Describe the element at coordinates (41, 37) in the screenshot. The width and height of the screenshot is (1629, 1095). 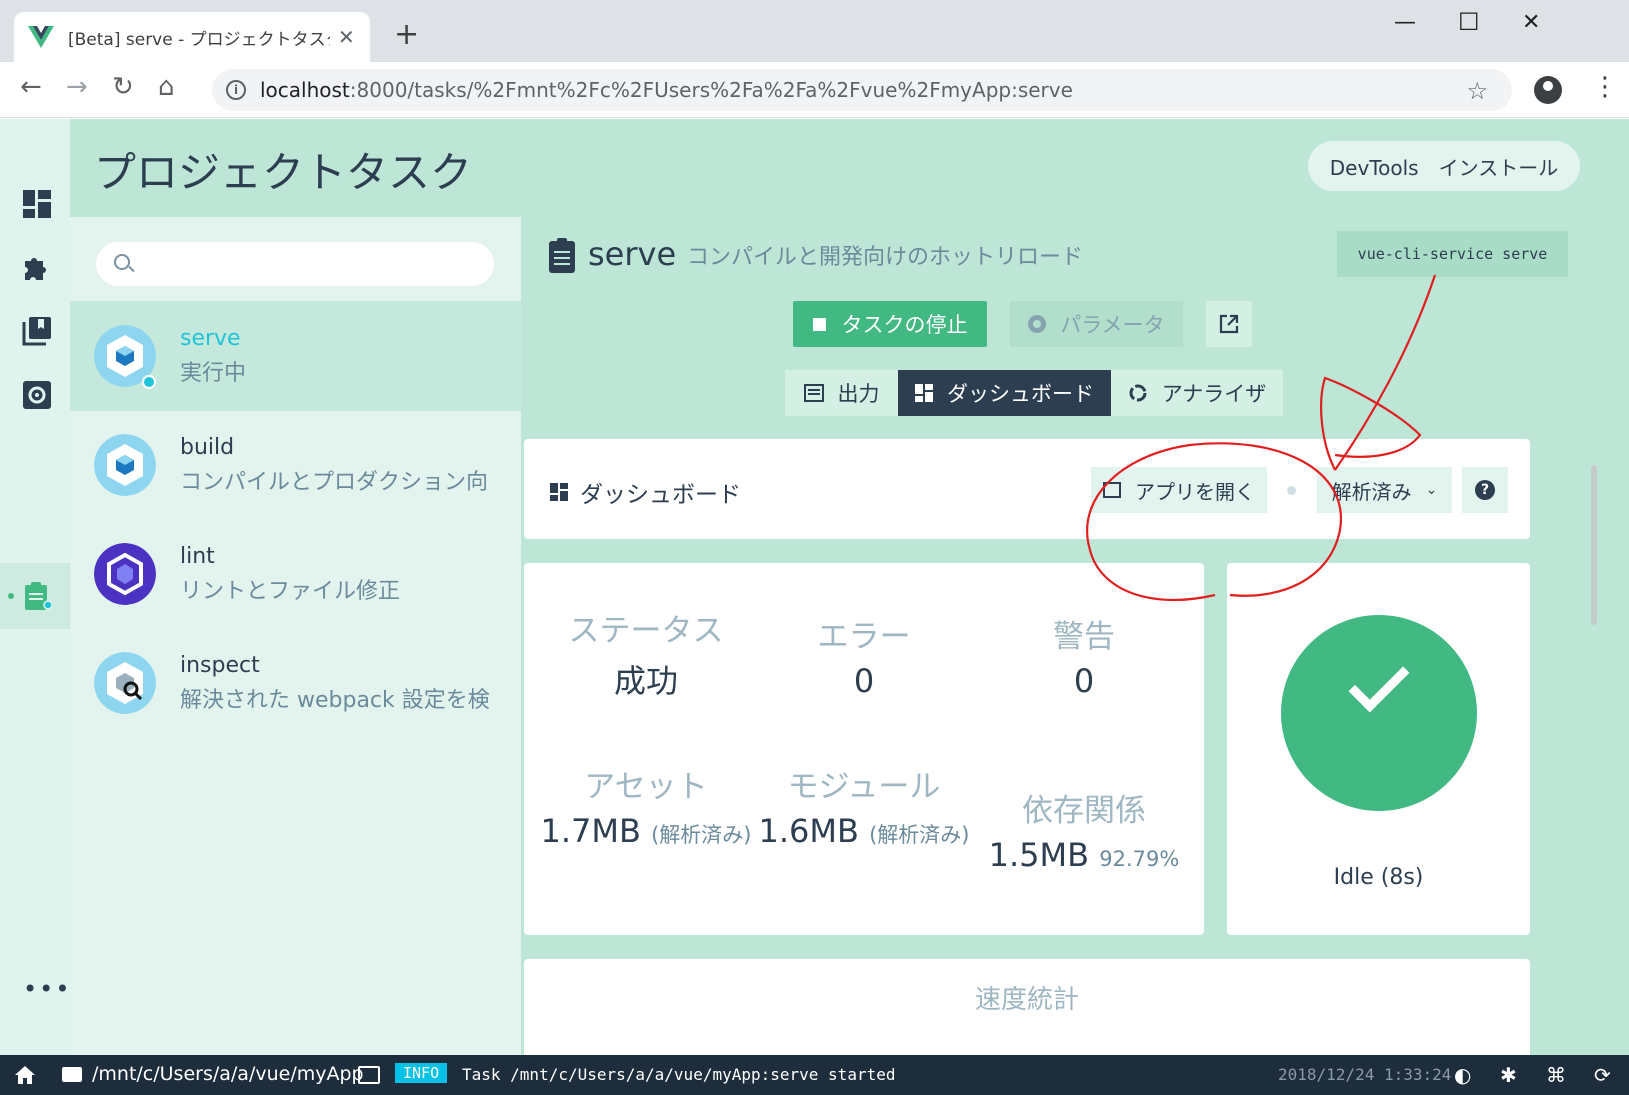
I see `vue-logo-icon` at that location.